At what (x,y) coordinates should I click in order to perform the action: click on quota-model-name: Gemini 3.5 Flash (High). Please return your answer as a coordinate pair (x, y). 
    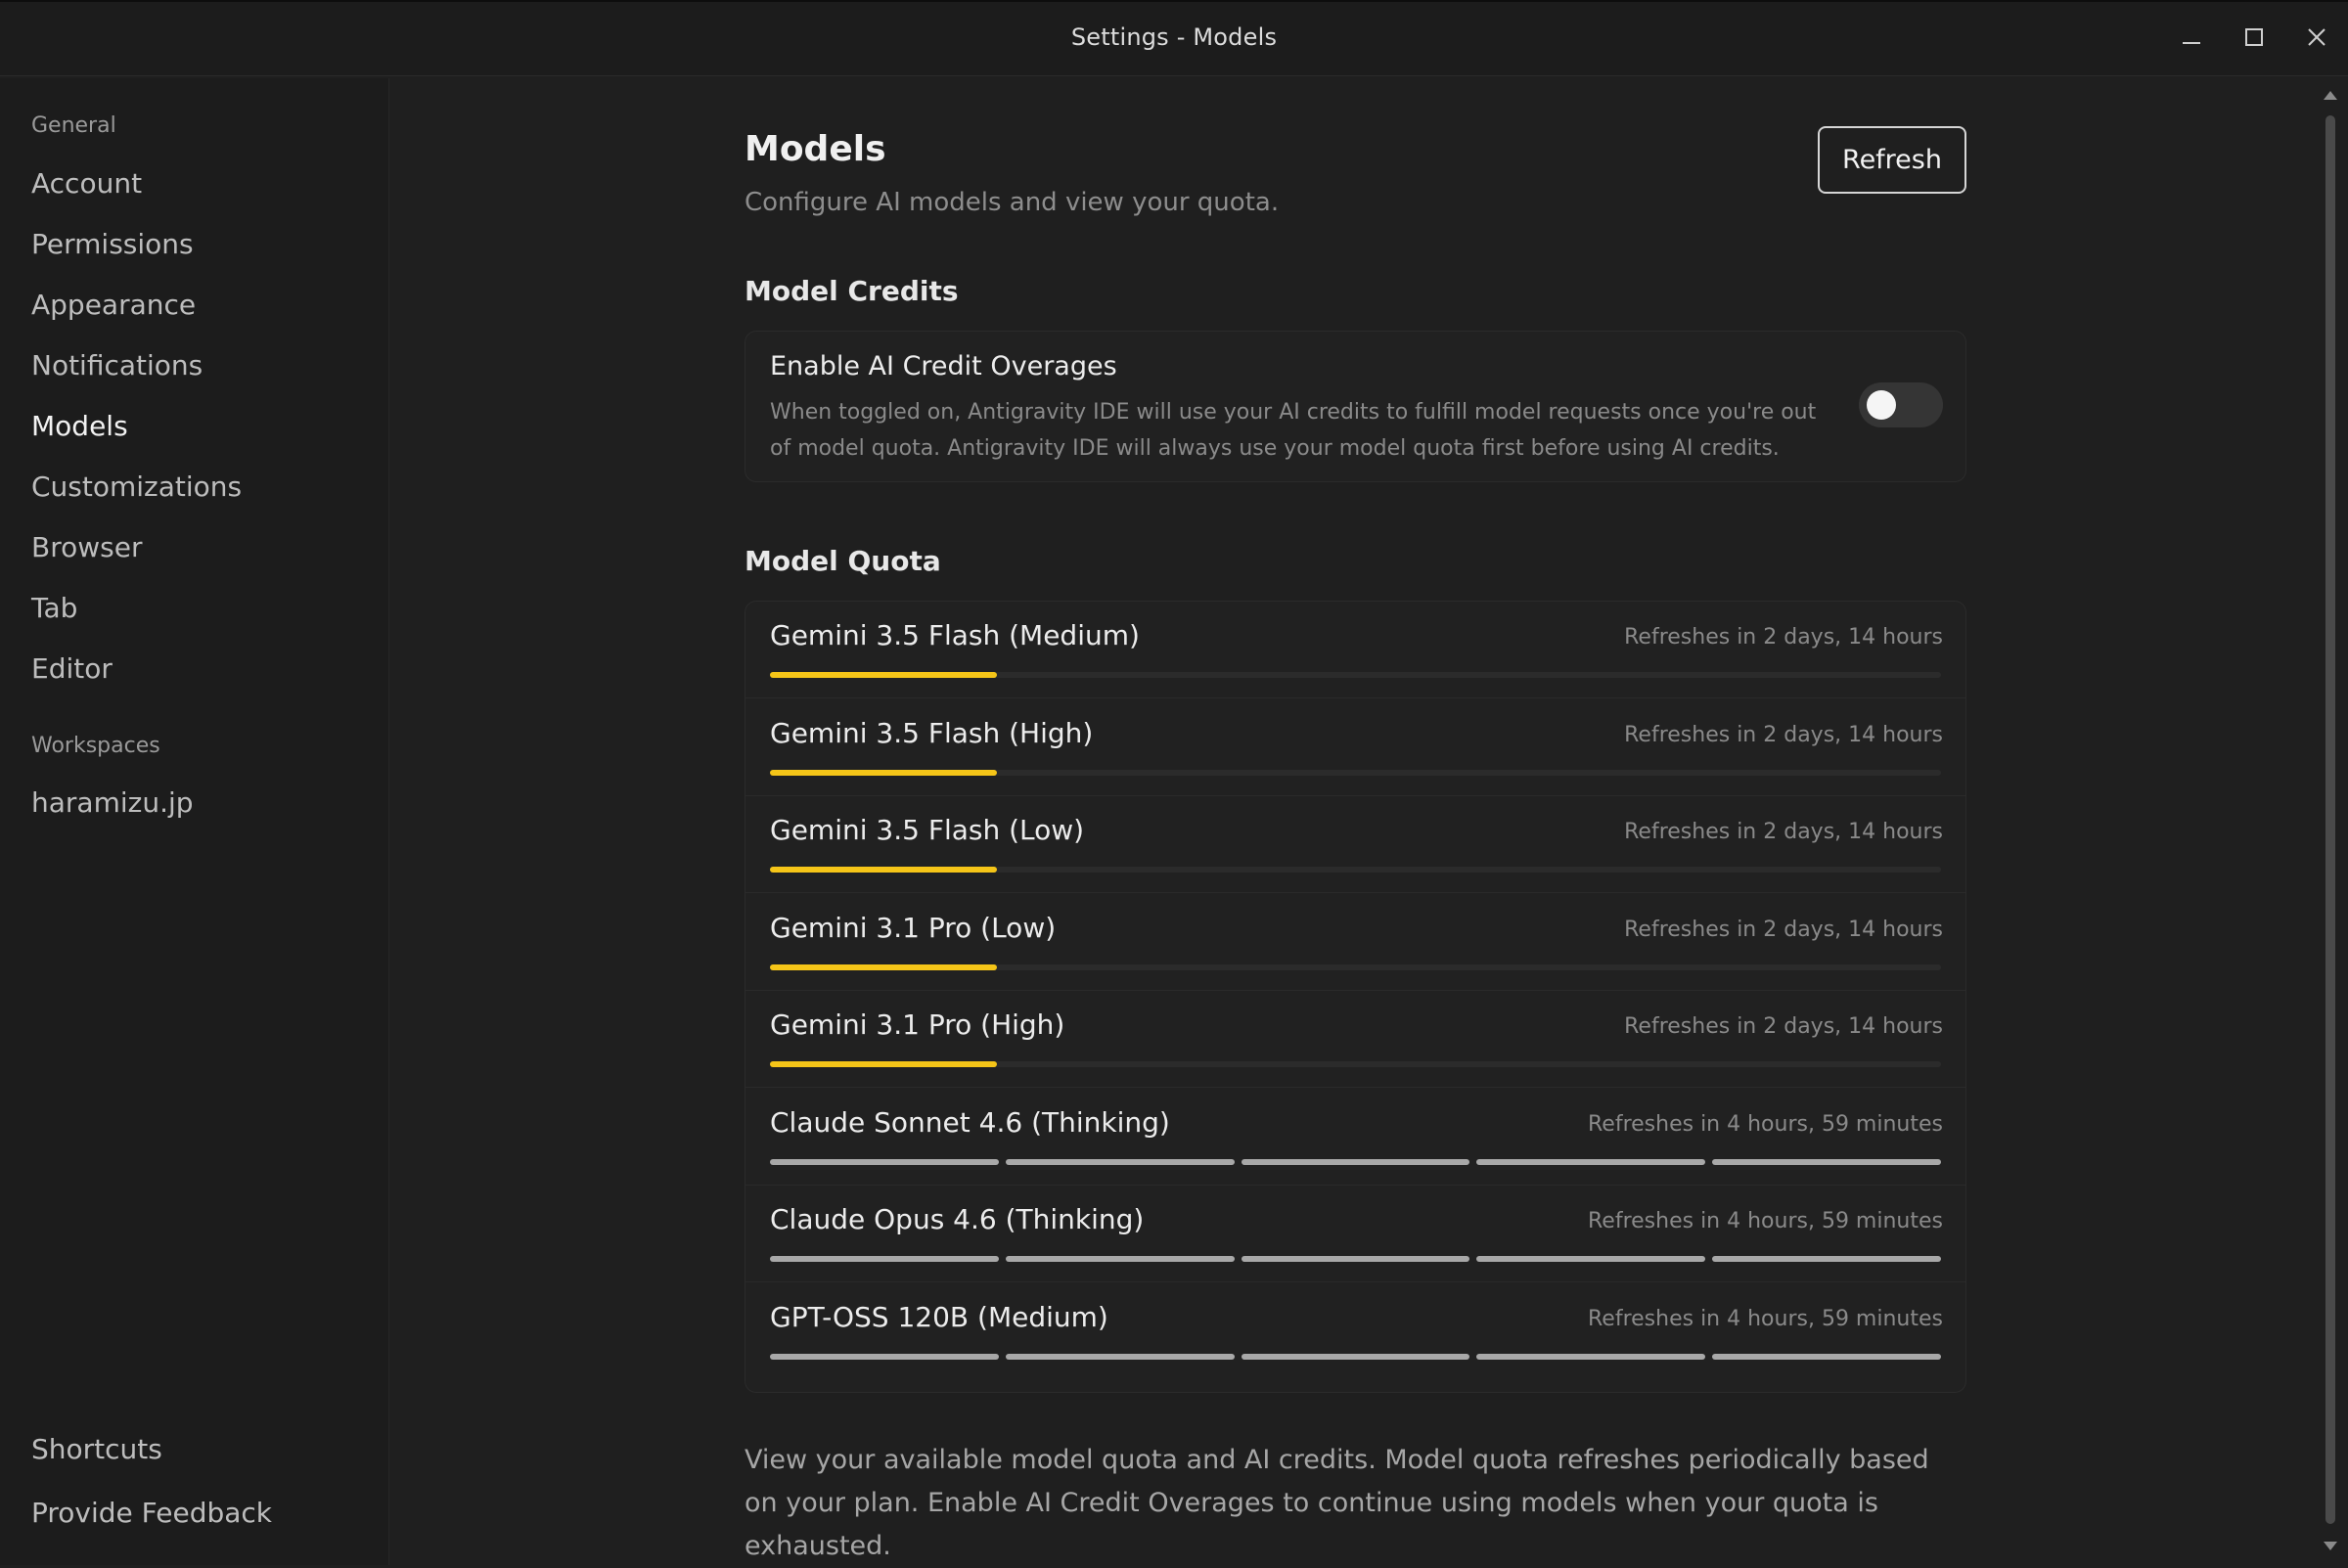
    Looking at the image, I should click on (932, 732).